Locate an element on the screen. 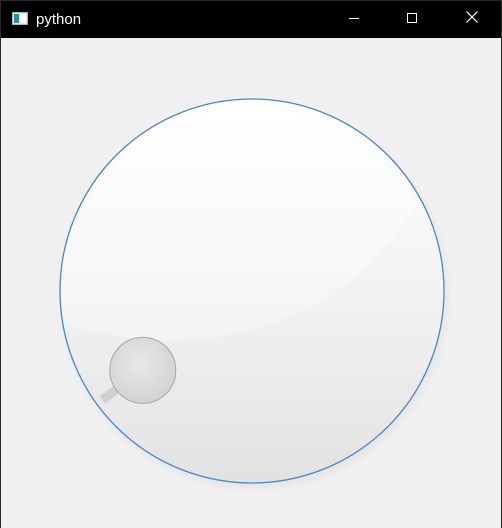  title-bar: python is located at coordinates (251, 19).